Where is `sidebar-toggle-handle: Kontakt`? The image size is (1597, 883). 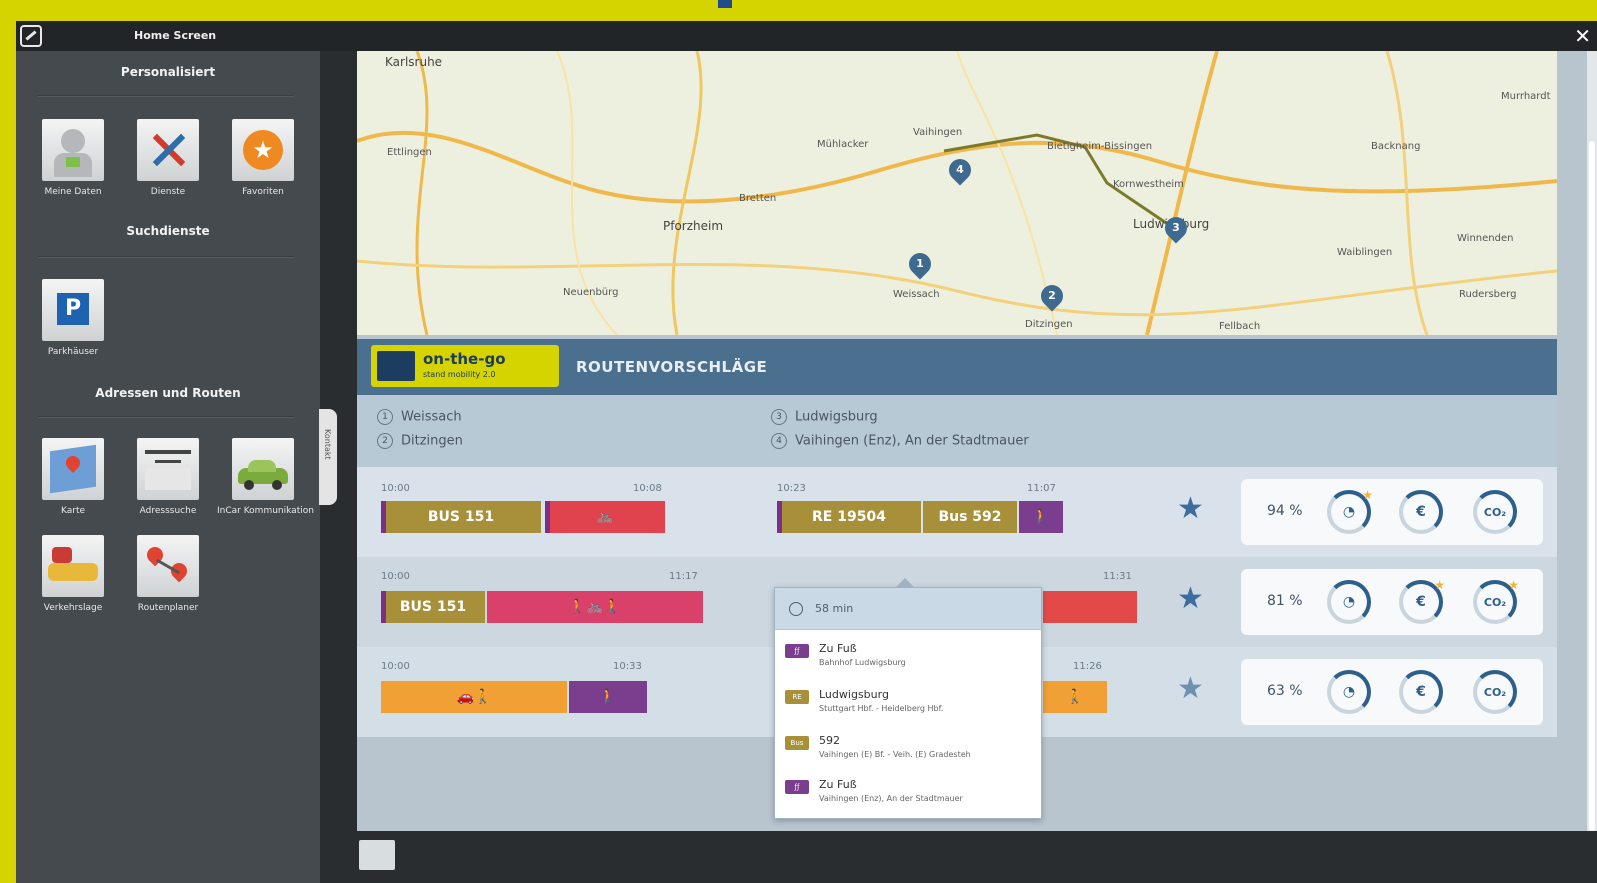
sidebar-toggle-handle: Kontakt is located at coordinates (328, 457).